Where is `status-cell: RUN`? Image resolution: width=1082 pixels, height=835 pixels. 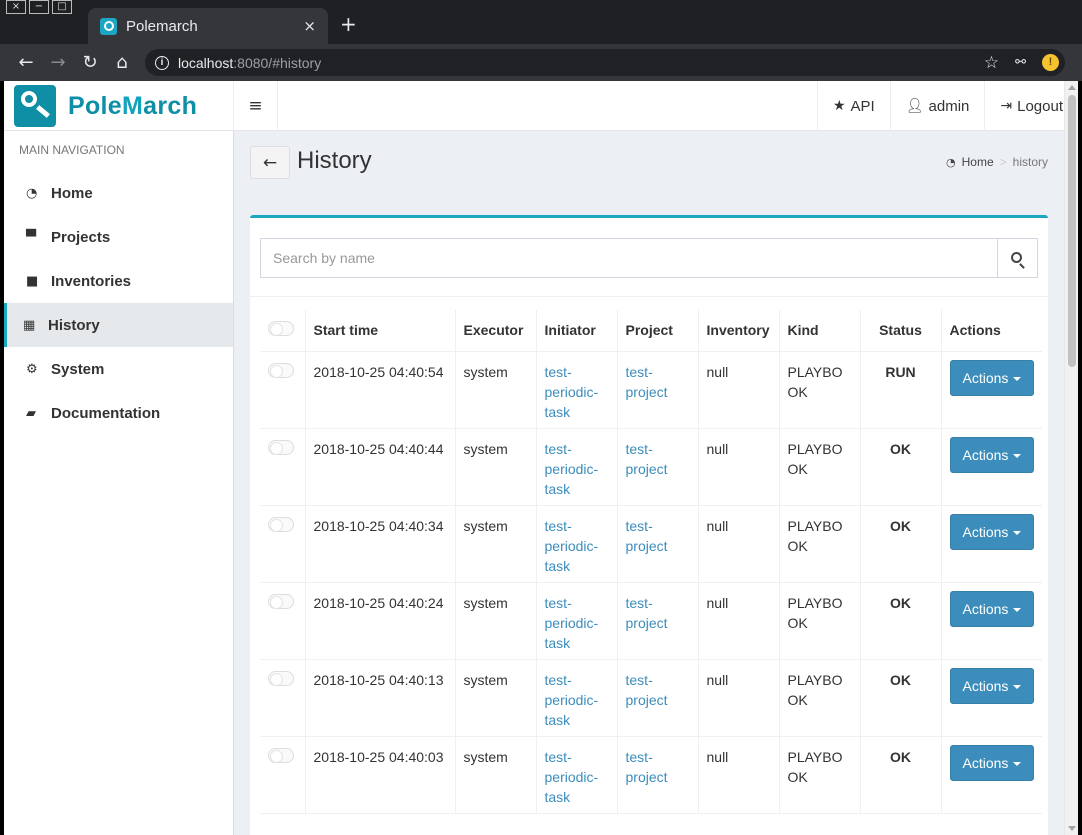 status-cell: RUN is located at coordinates (901, 390).